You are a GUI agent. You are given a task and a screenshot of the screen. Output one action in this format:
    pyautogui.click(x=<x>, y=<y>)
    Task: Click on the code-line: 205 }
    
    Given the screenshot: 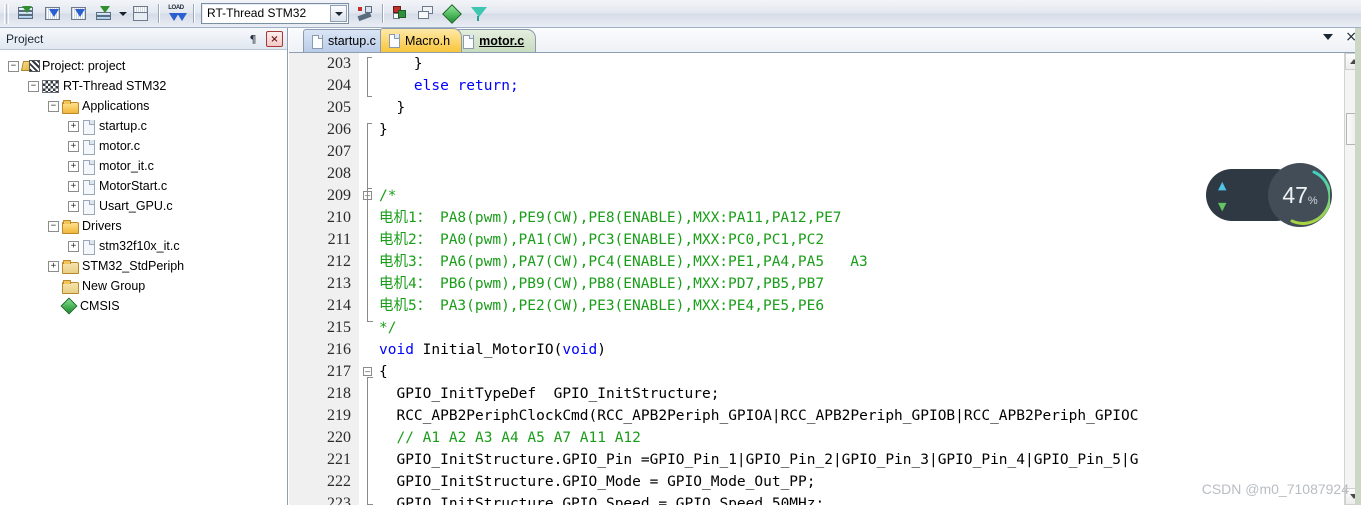 What is the action you would take?
    pyautogui.click(x=825, y=108)
    